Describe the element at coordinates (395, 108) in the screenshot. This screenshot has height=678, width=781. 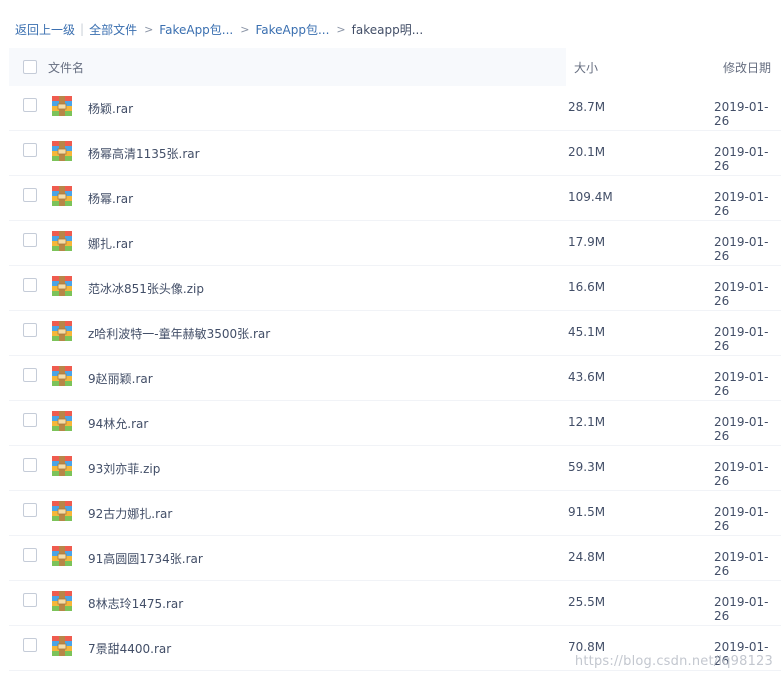
I see `file-row: 杨颖.rar 28.7M 2019-01-26` at that location.